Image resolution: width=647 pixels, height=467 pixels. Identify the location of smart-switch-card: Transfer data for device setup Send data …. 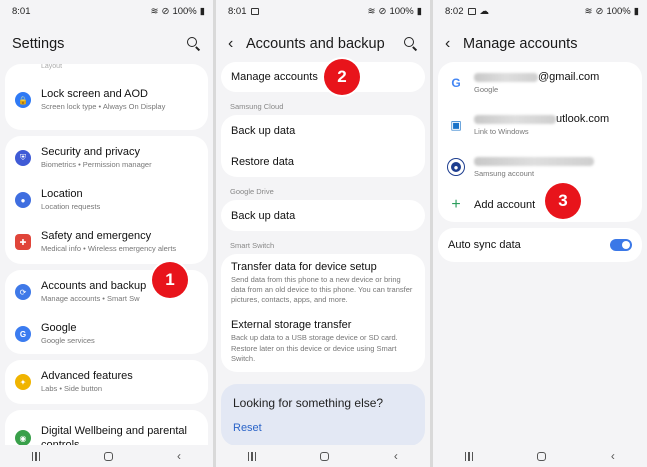
(323, 313).